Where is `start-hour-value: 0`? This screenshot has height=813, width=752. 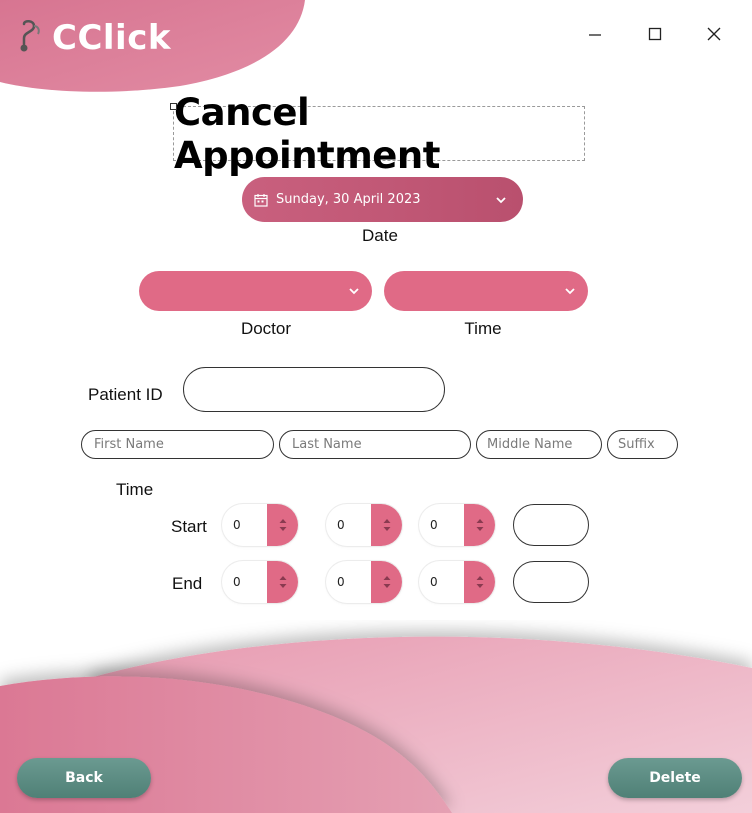 start-hour-value: 0 is located at coordinates (237, 525).